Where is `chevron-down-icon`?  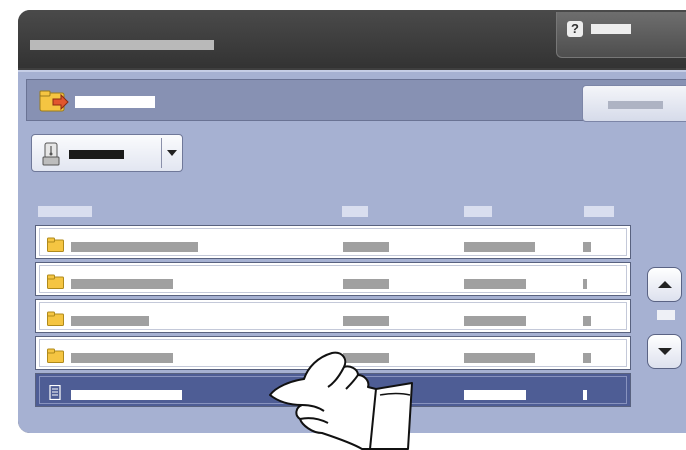
chevron-down-icon is located at coordinates (172, 153).